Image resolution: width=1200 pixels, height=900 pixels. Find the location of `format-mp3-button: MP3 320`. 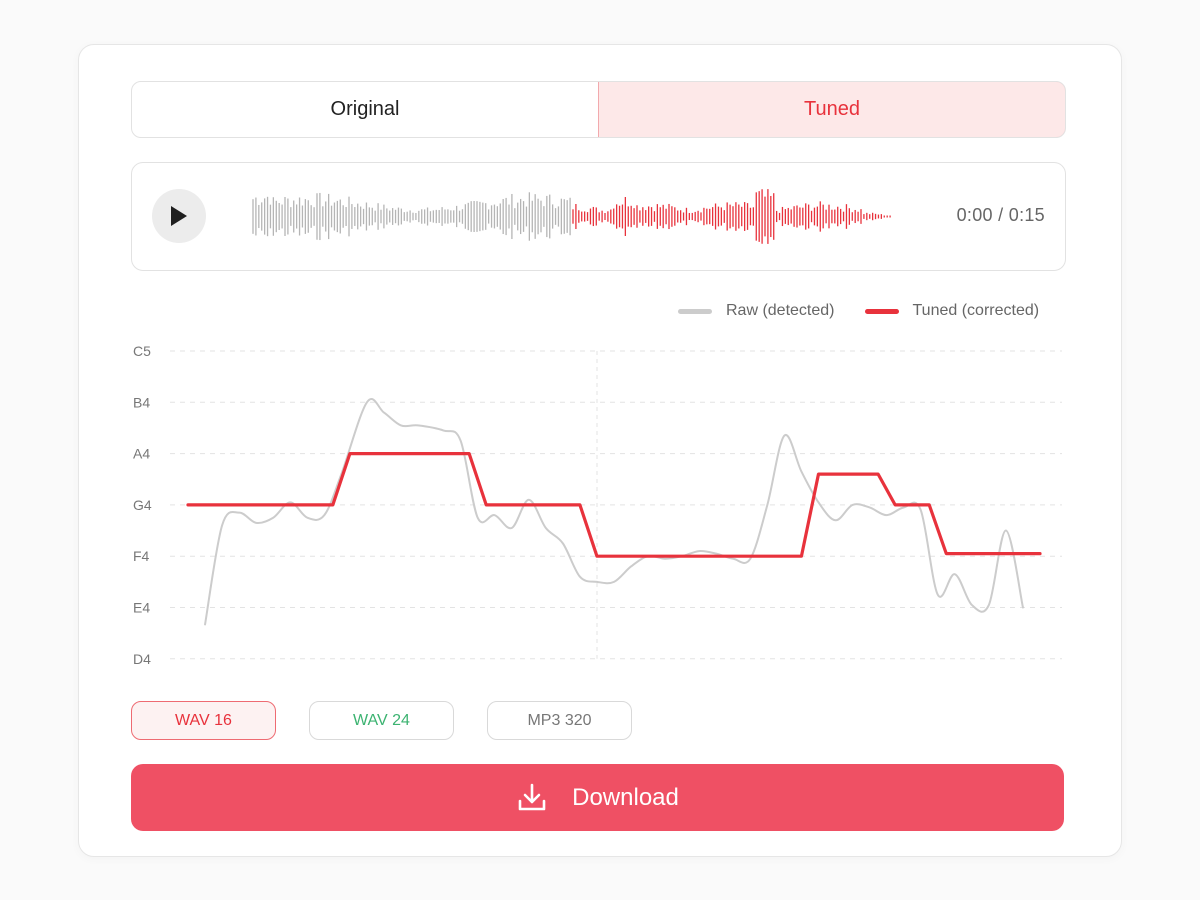

format-mp3-button: MP3 320 is located at coordinates (559, 720).